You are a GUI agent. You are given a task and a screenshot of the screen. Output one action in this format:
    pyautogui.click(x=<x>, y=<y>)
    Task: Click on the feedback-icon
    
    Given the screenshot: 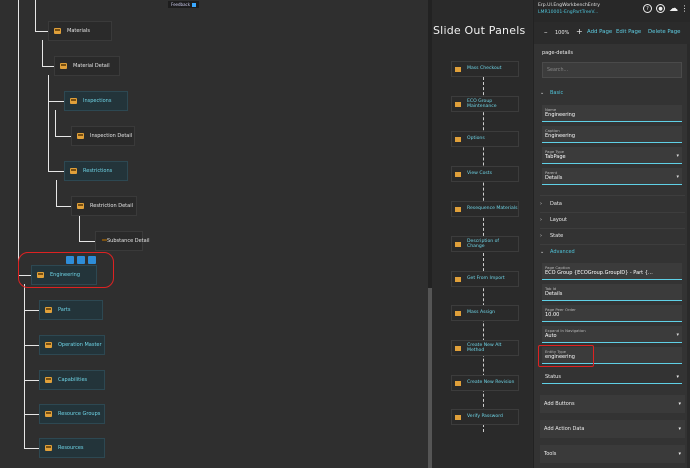 What is the action you would take?
    pyautogui.click(x=194, y=4)
    